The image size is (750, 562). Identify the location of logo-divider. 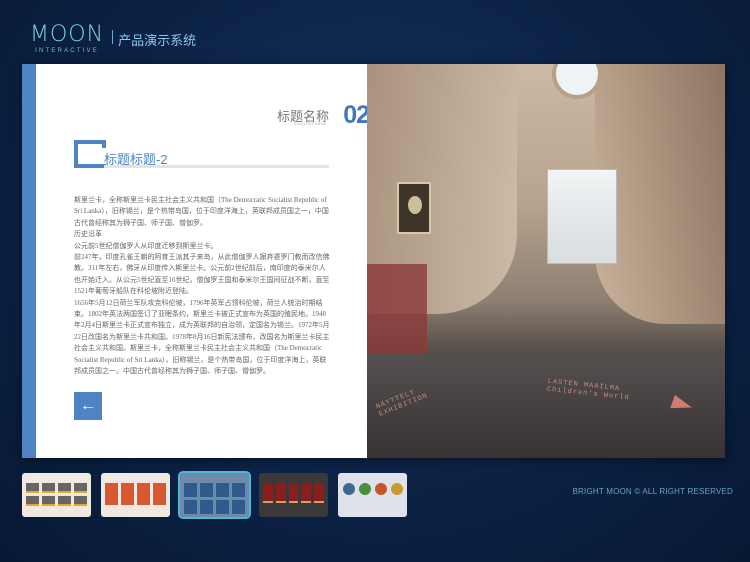
(113, 37).